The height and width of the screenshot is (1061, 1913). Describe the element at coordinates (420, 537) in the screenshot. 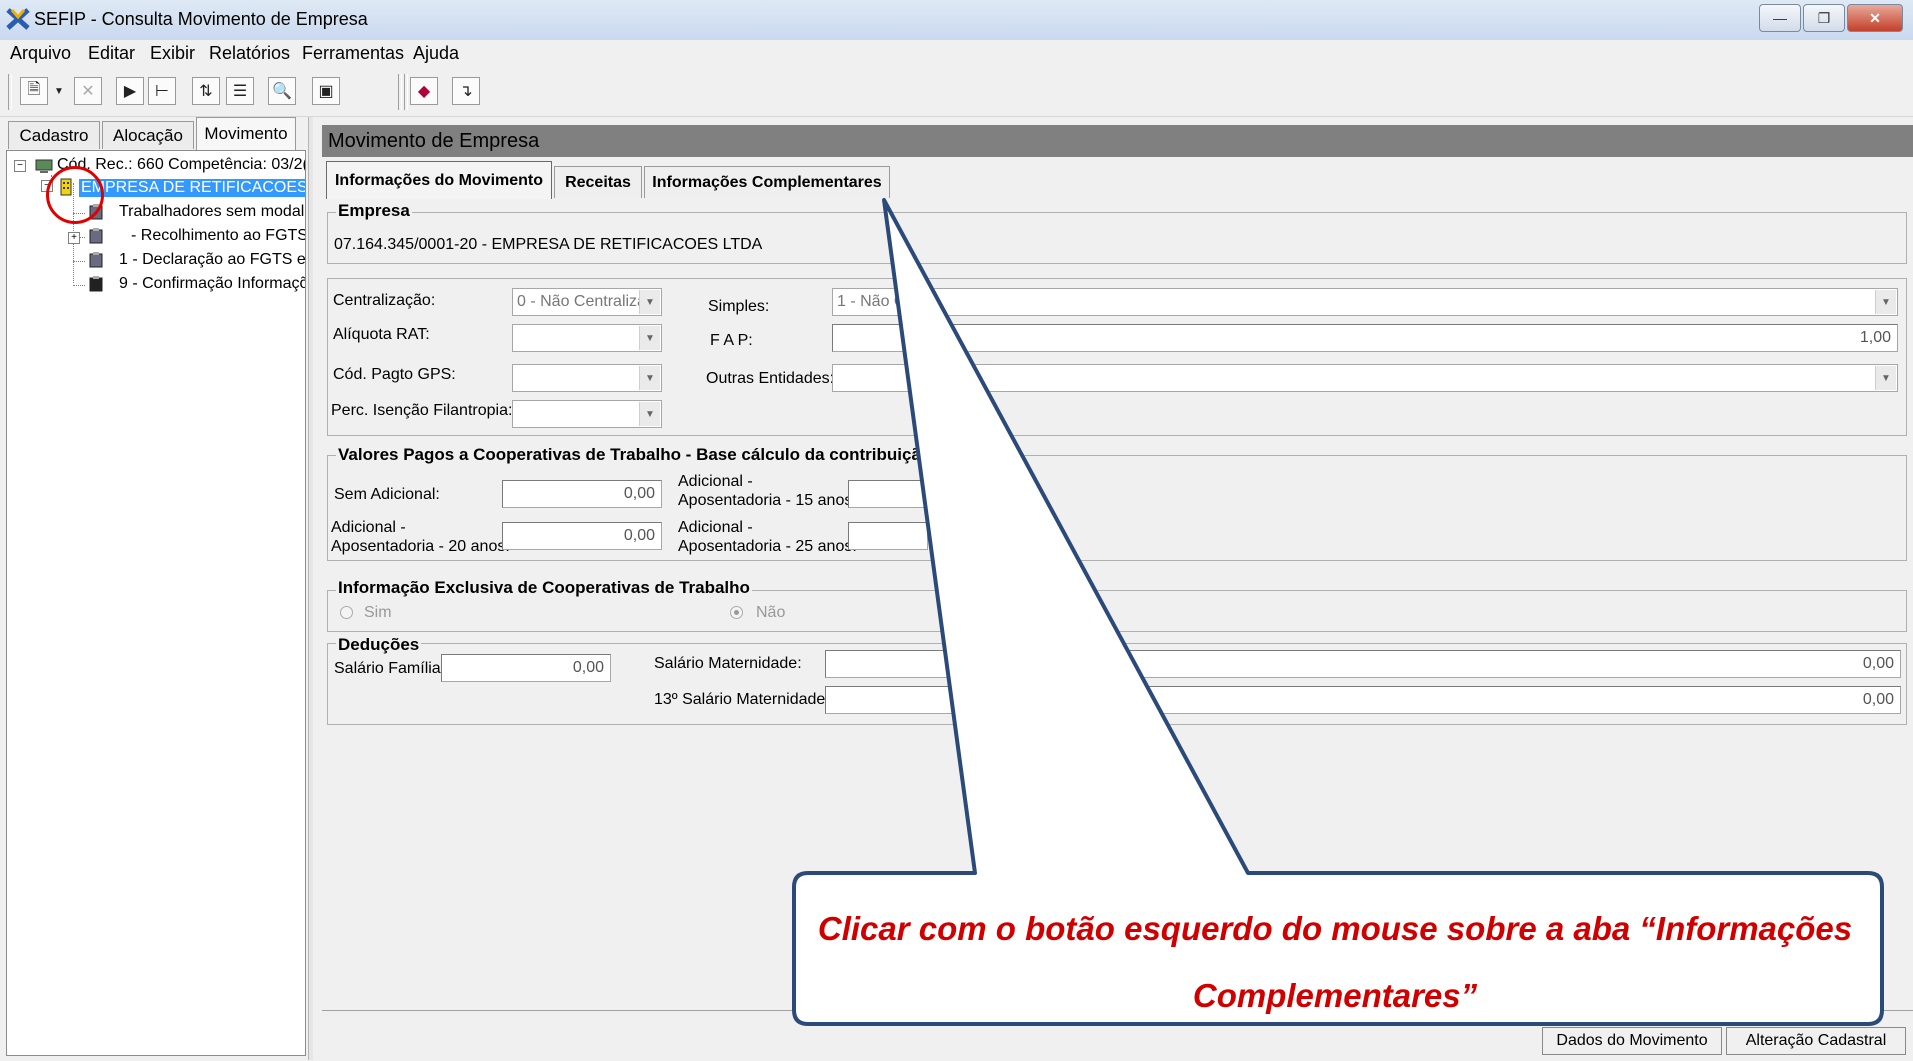

I see `adicional-20-label: Adicional - Aposentadoria - 20 anos:` at that location.